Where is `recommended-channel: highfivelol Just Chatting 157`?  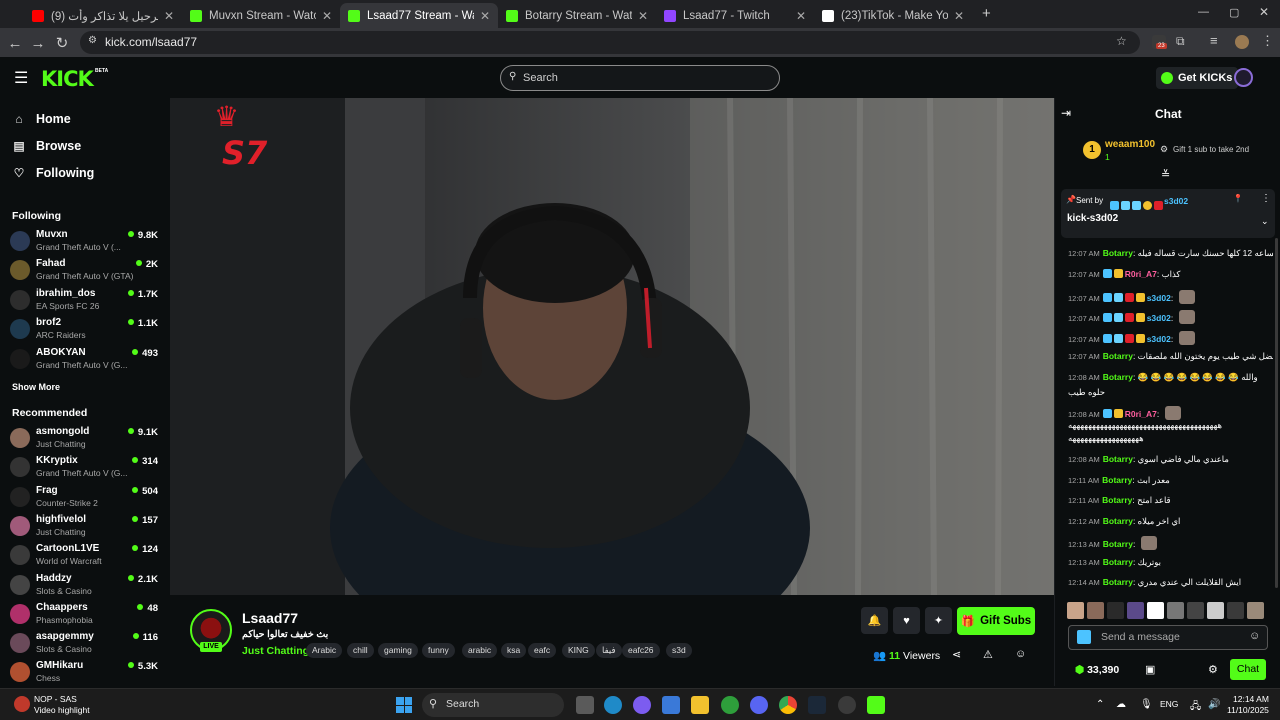 recommended-channel: highfivelol Just Chatting 157 is located at coordinates (86, 527).